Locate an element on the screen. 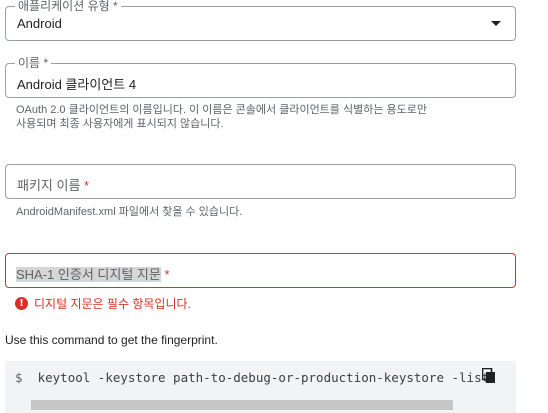  sha1-fingerprint-field: SHA-1 인증서 디지털 지문 * is located at coordinates (260, 270).